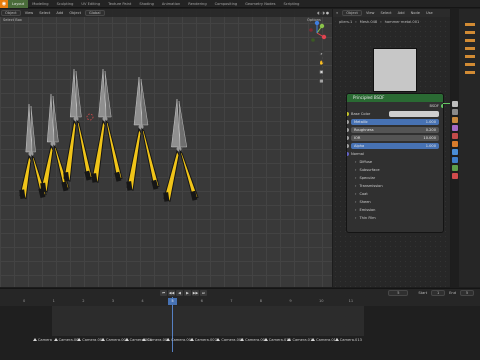 This screenshot has width=480, height=360. What do you see at coordinates (414, 114) in the screenshot?
I see `base-color-swatch` at bounding box center [414, 114].